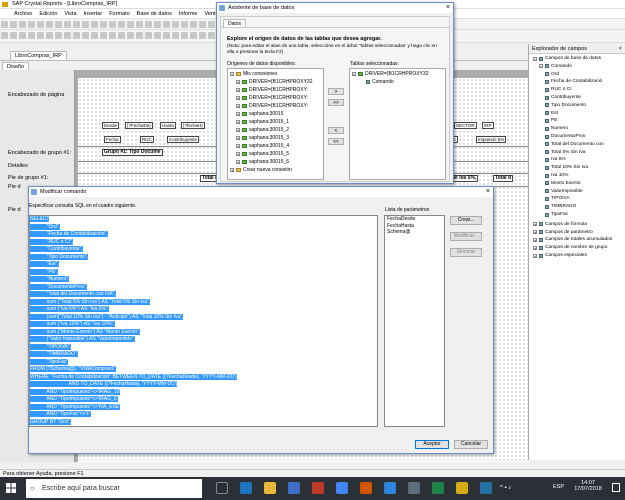 The width and height of the screenshot is (625, 500). What do you see at coordinates (193, 125) in the screenshot?
I see `field-fechahasta: {?fechaH}` at bounding box center [193, 125].